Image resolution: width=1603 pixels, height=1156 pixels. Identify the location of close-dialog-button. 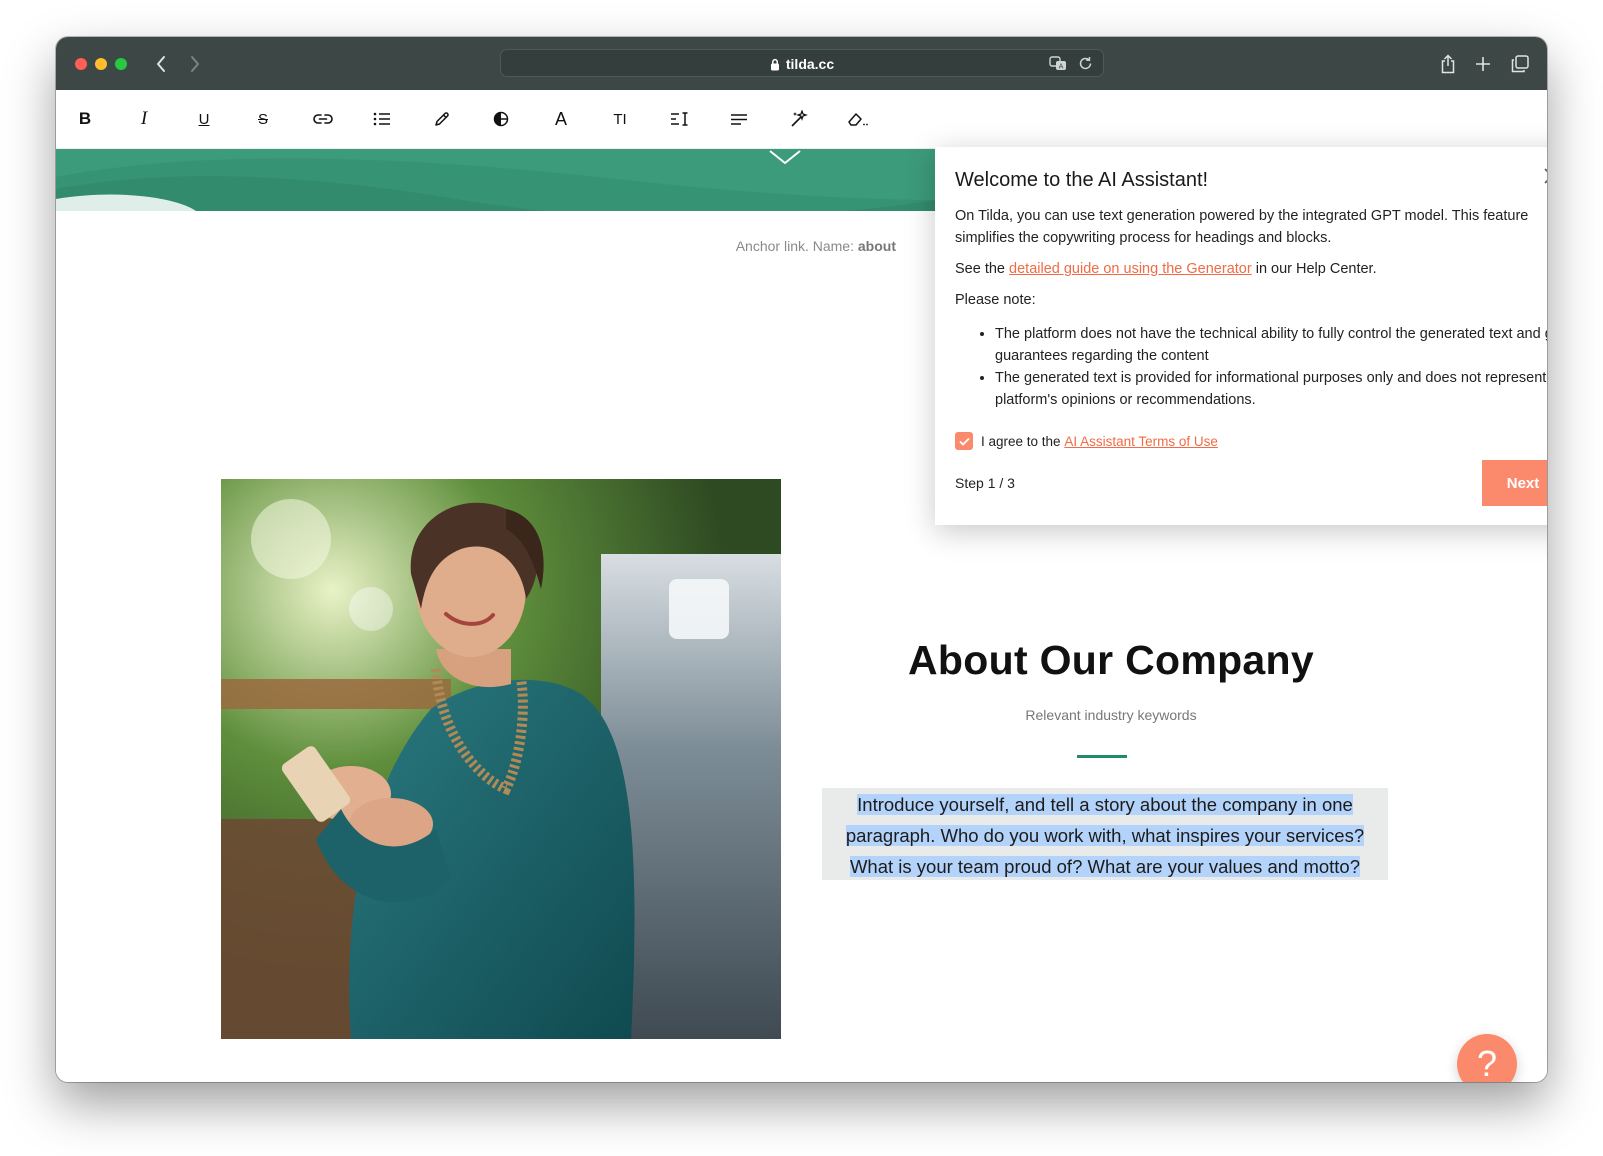
(1544, 176).